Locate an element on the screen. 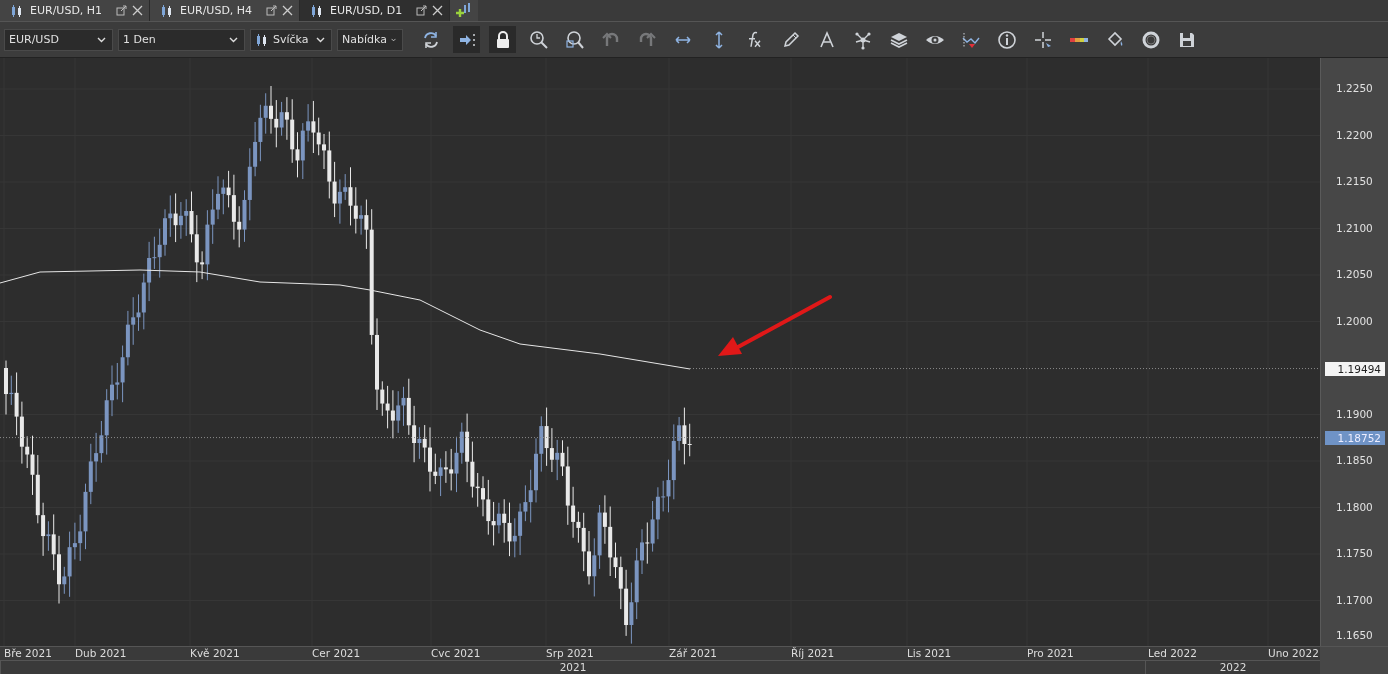 The height and width of the screenshot is (674, 1388). chart-tab: EUR/USD, H1 is located at coordinates (75, 10).